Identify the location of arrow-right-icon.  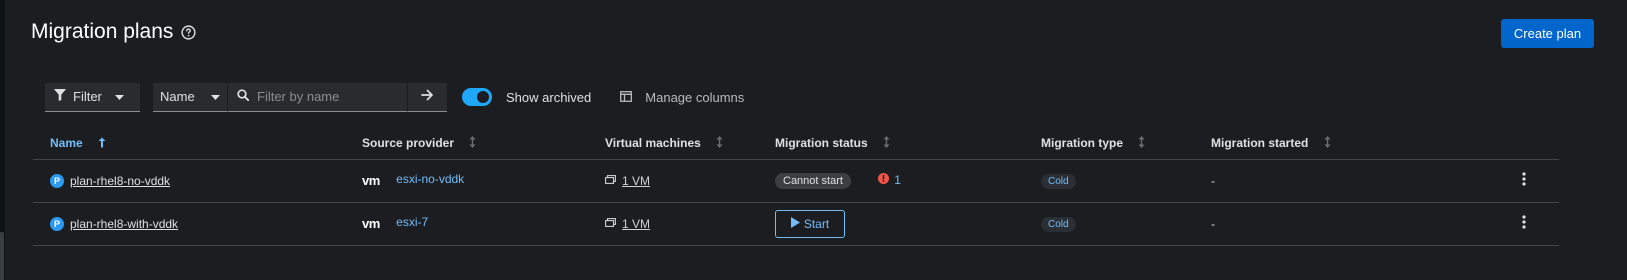
(427, 97).